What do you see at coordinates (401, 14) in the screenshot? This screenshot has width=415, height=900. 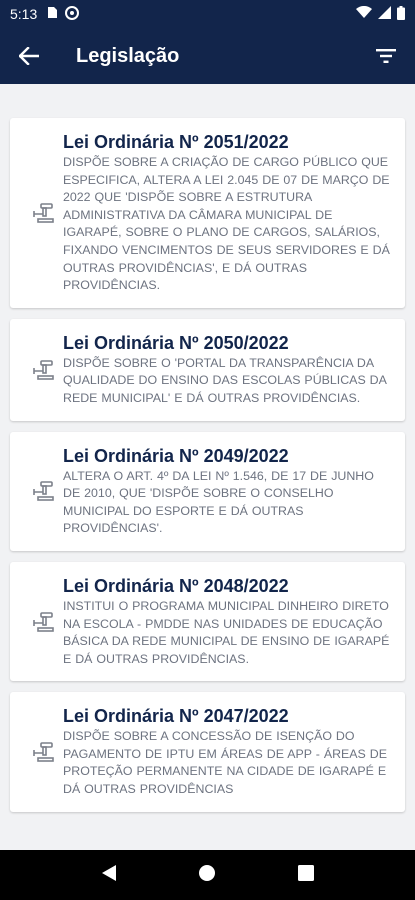 I see `battery-icon` at bounding box center [401, 14].